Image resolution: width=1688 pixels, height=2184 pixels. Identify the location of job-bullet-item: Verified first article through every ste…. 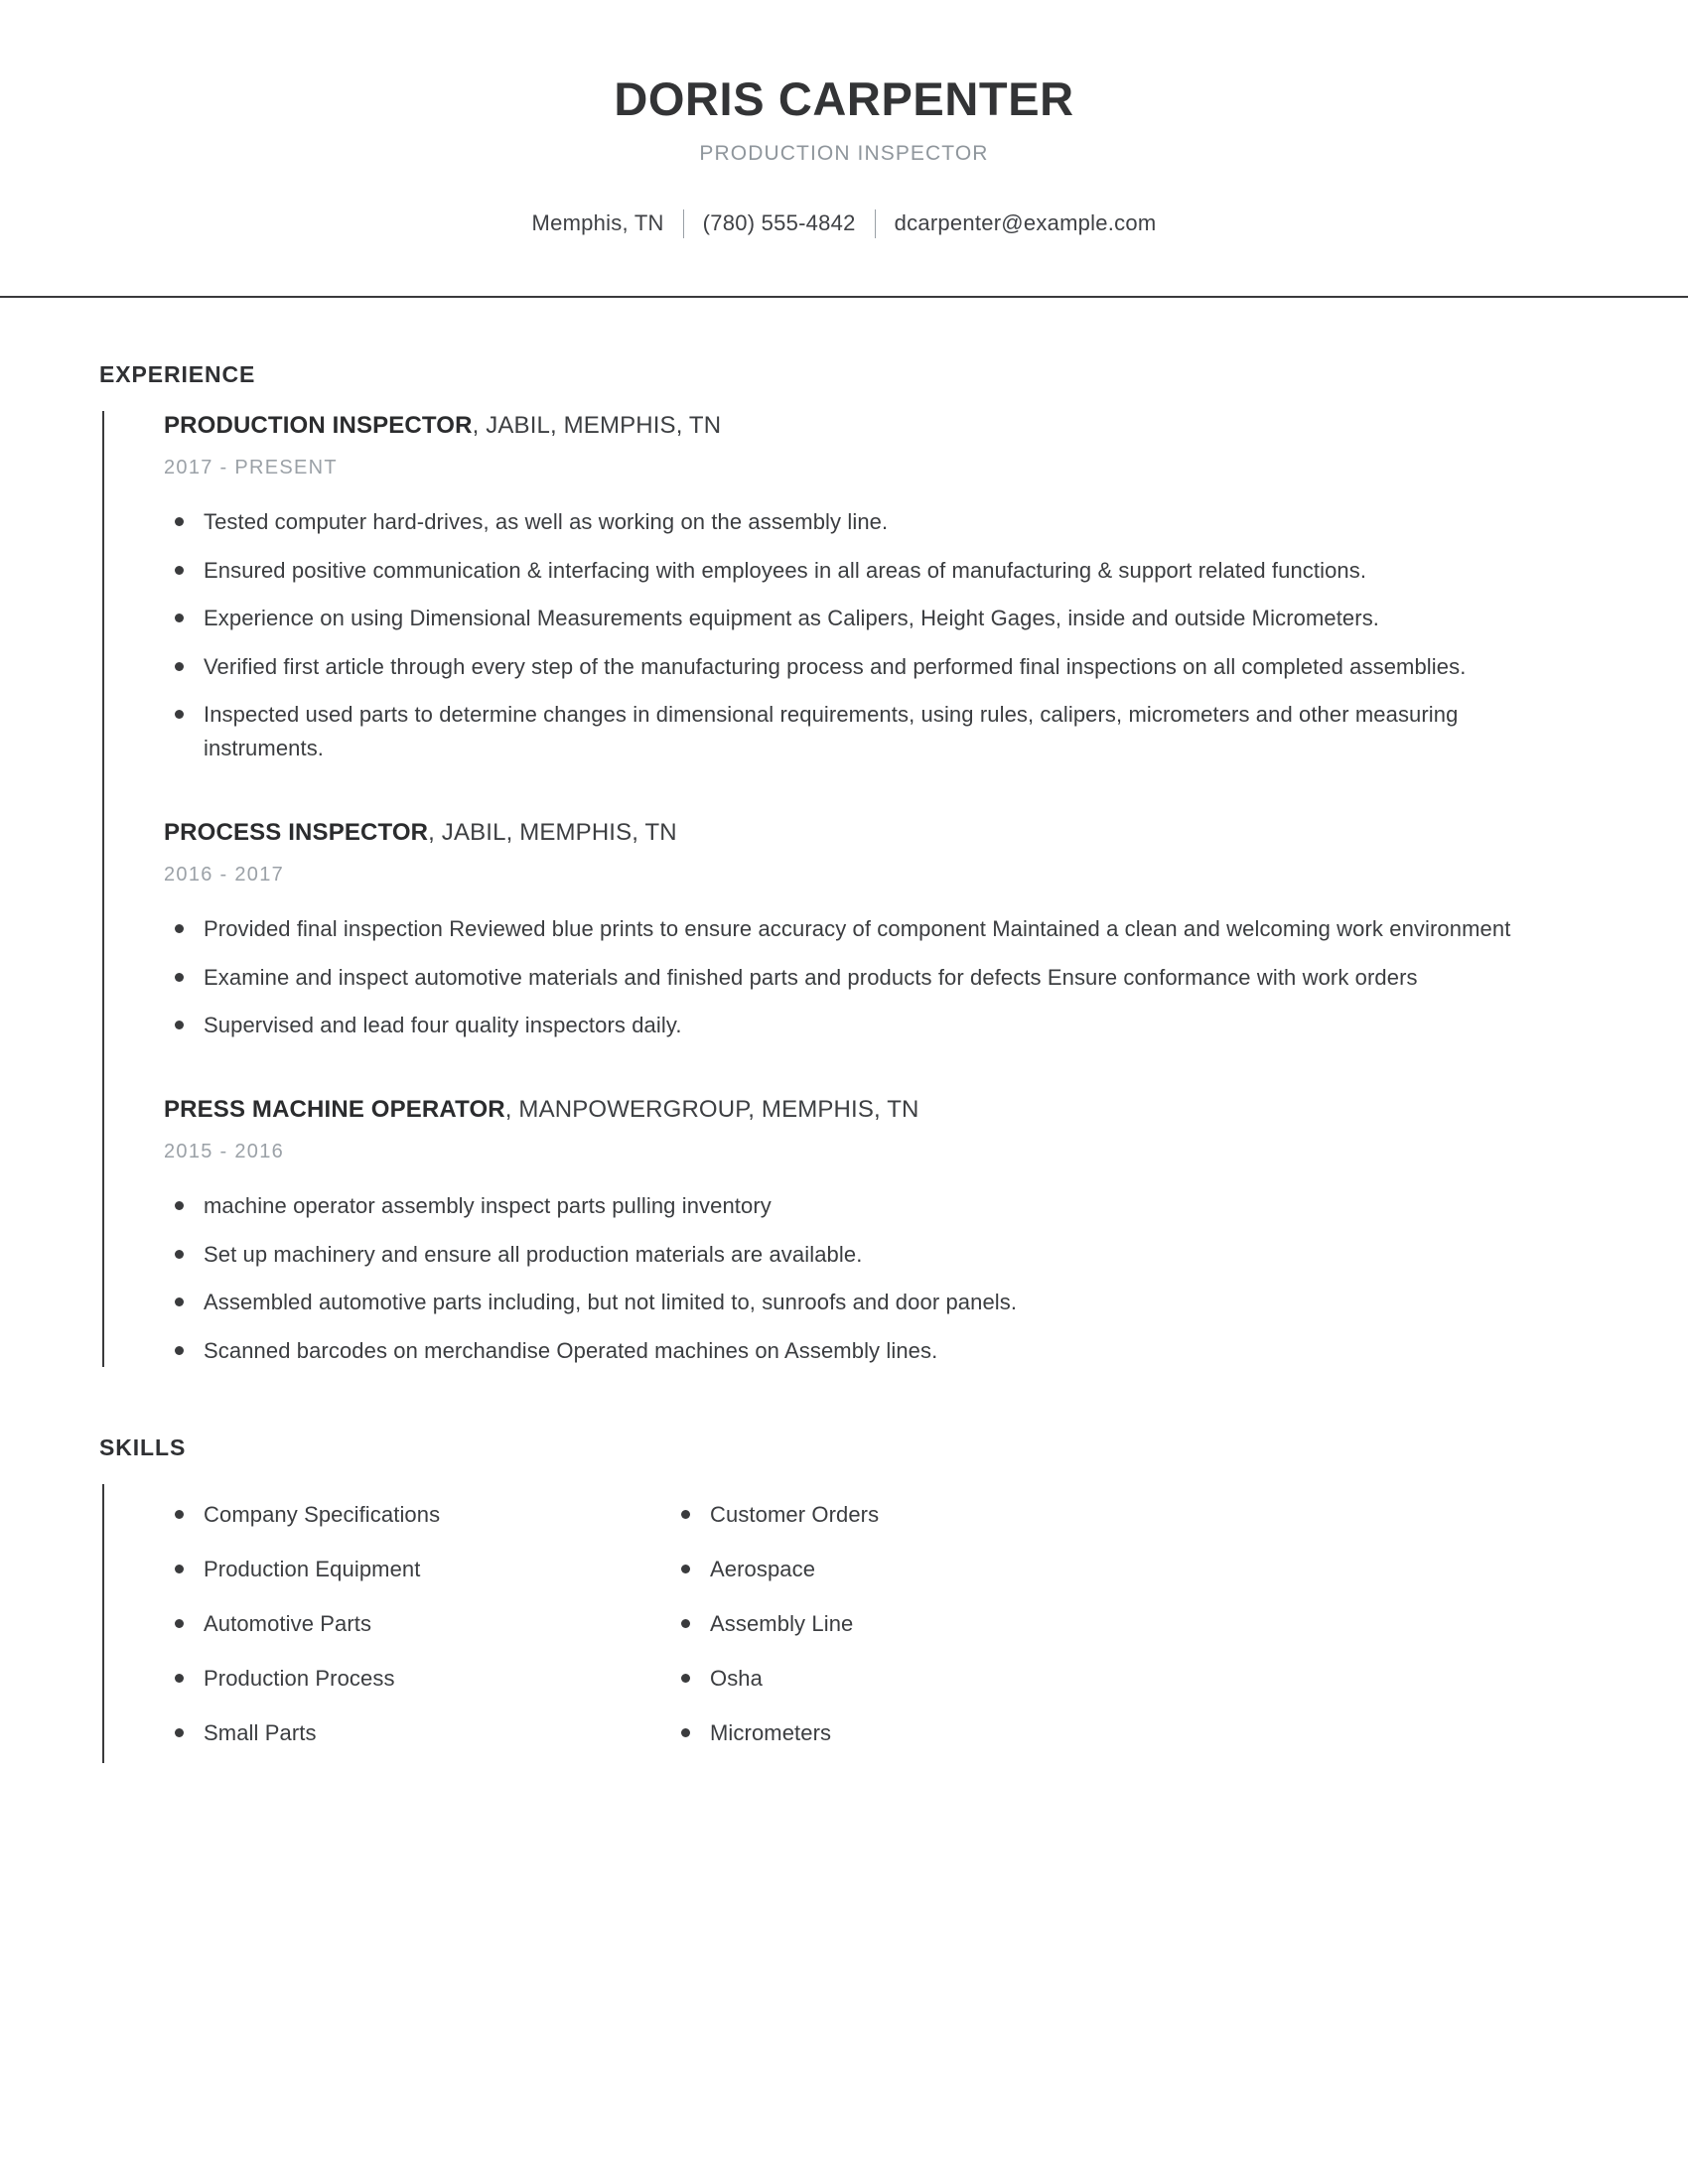
(831, 666).